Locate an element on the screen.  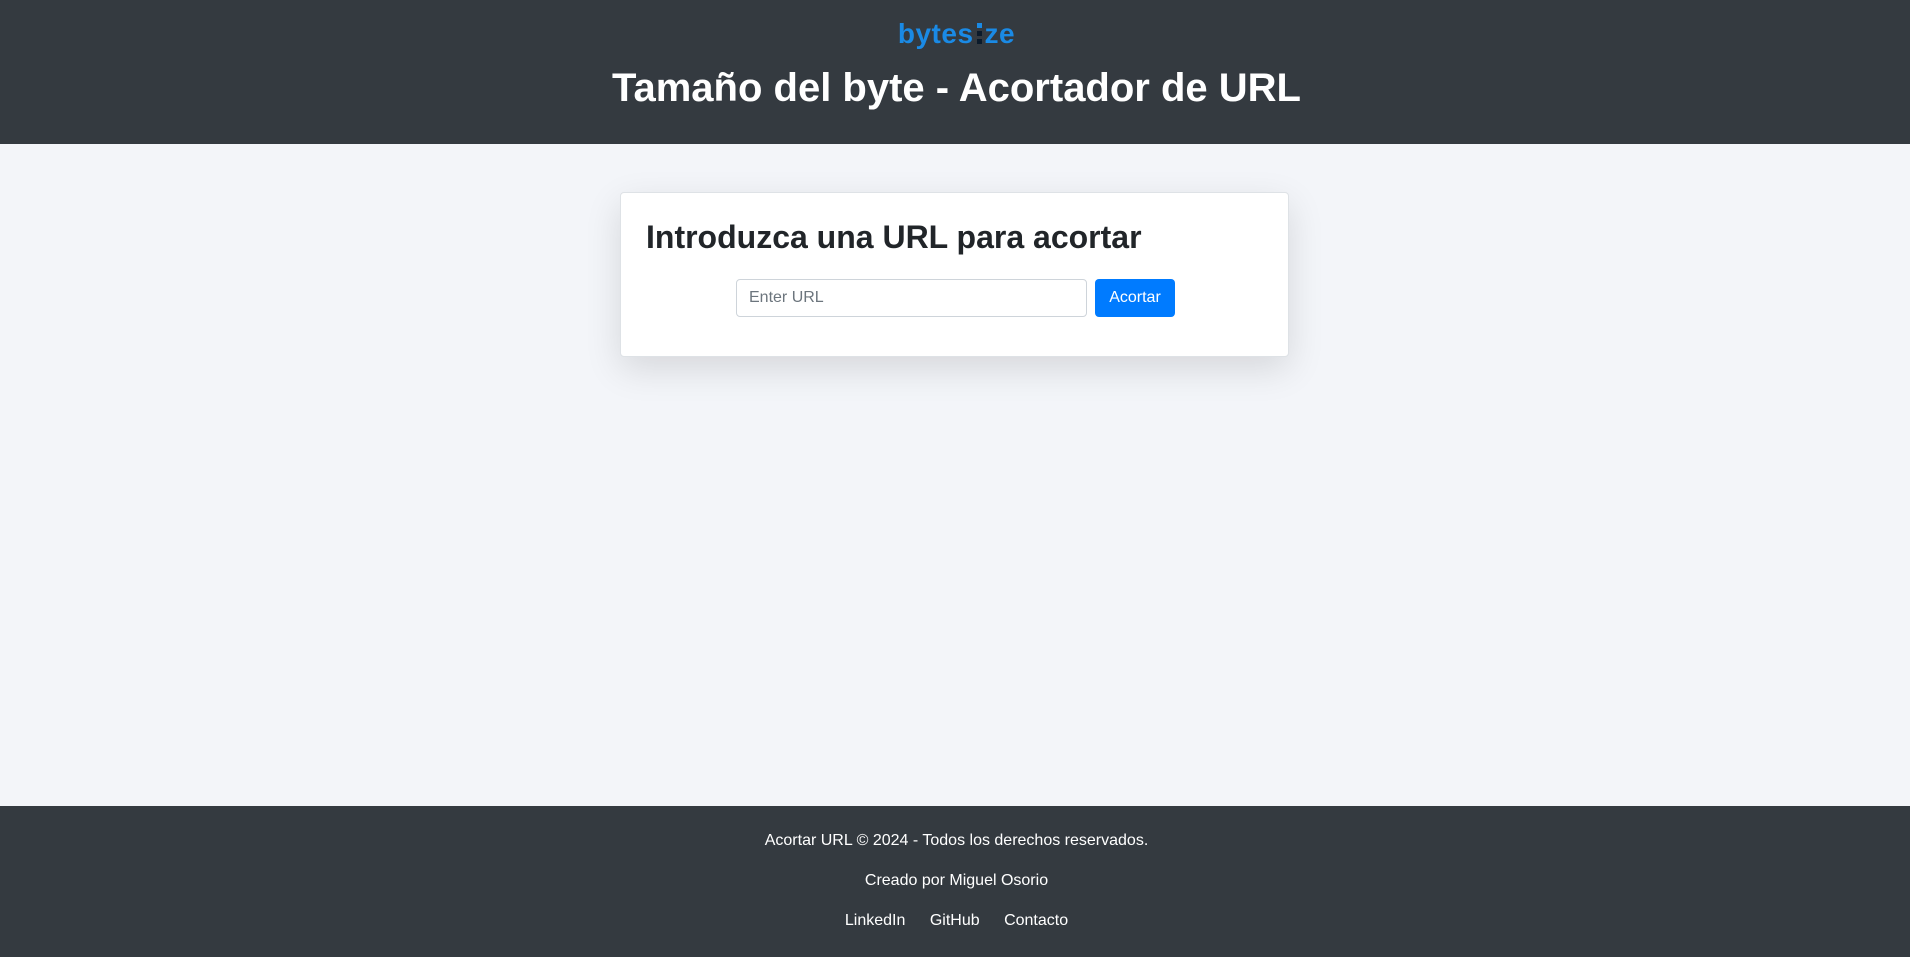
footer-links: LinkedIn GitHub Contacto is located at coordinates (956, 921).